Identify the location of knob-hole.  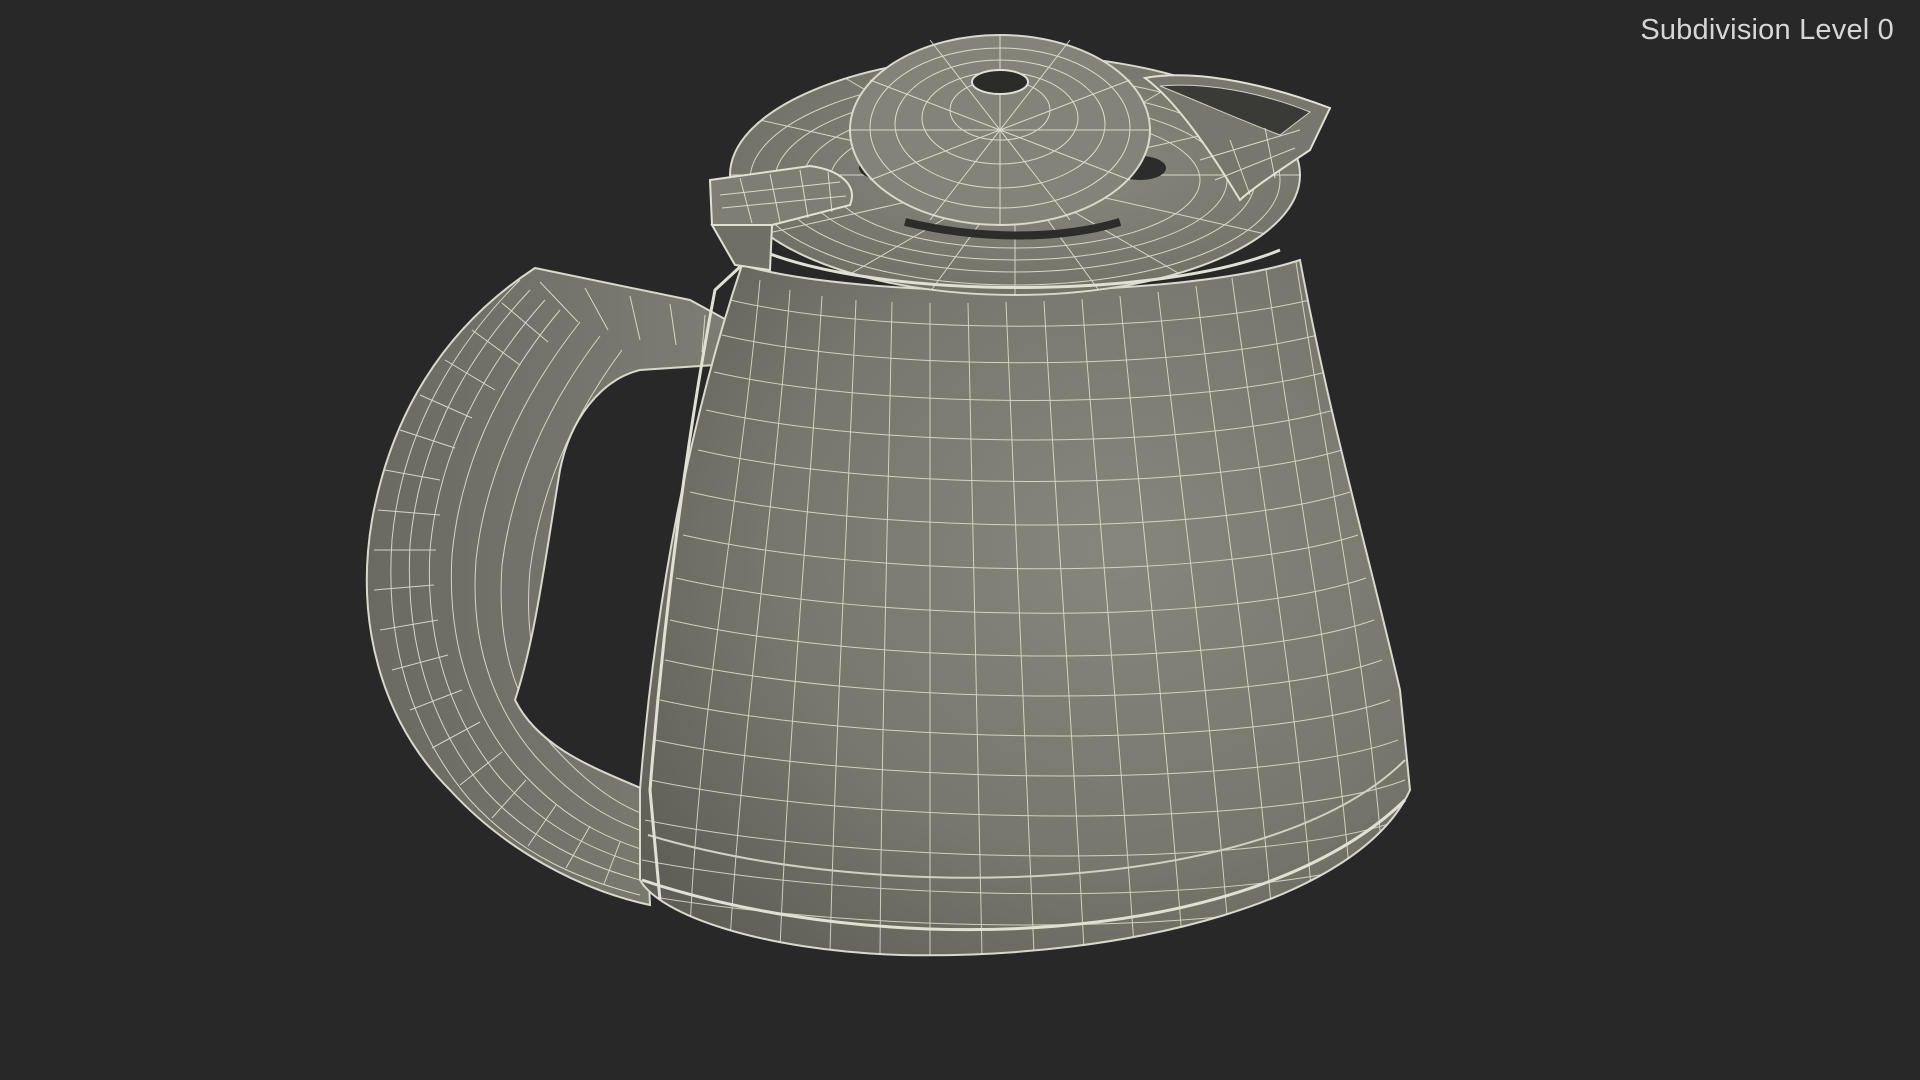
(1000, 82).